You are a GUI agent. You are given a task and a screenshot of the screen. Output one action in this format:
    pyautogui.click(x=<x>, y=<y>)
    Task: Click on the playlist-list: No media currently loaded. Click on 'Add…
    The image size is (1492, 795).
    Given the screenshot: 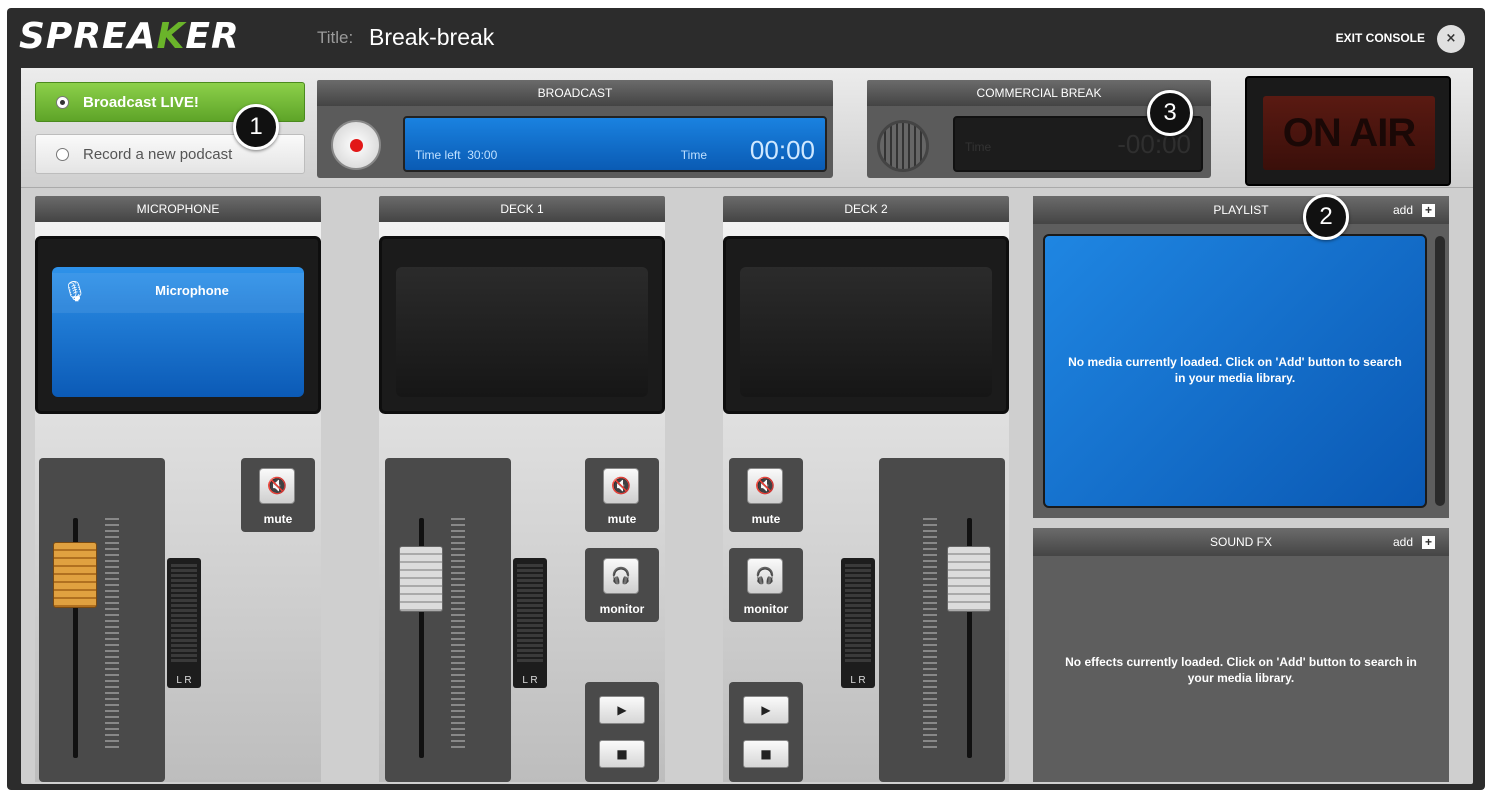 What is the action you would take?
    pyautogui.click(x=1235, y=371)
    